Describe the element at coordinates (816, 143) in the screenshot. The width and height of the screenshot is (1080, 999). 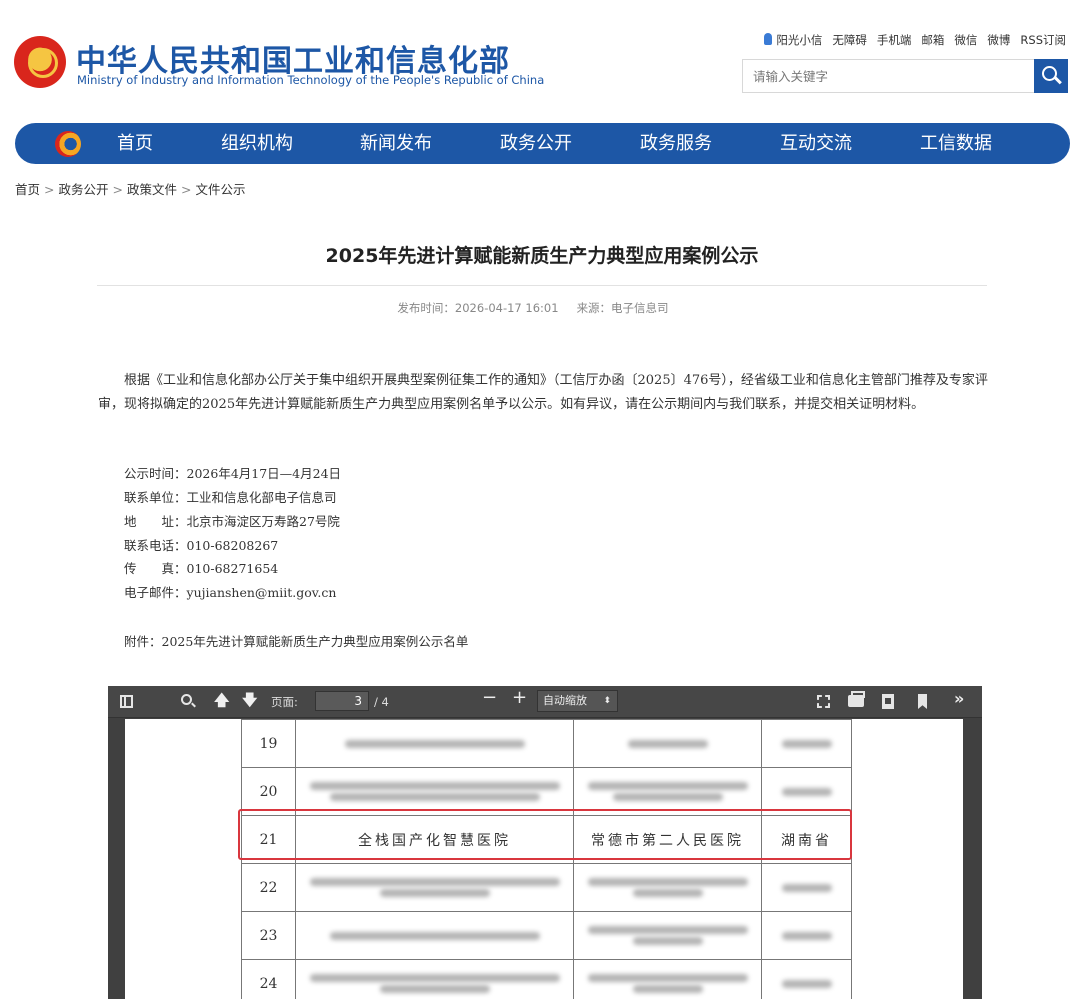
I see `nav-item-interaction: 互动交流` at that location.